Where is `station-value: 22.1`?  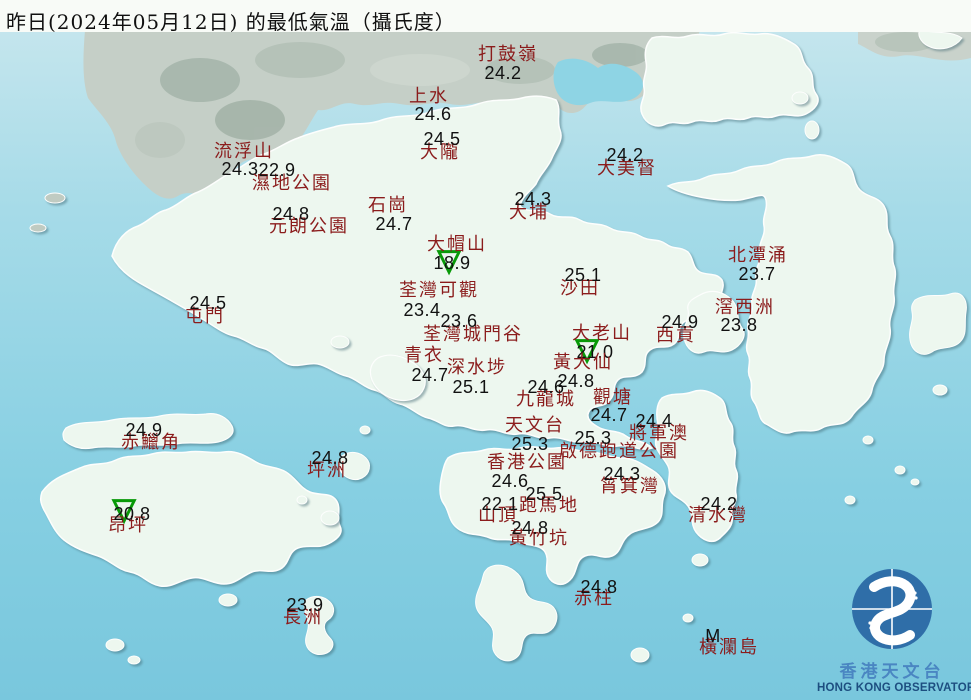
station-value: 22.1 is located at coordinates (500, 504).